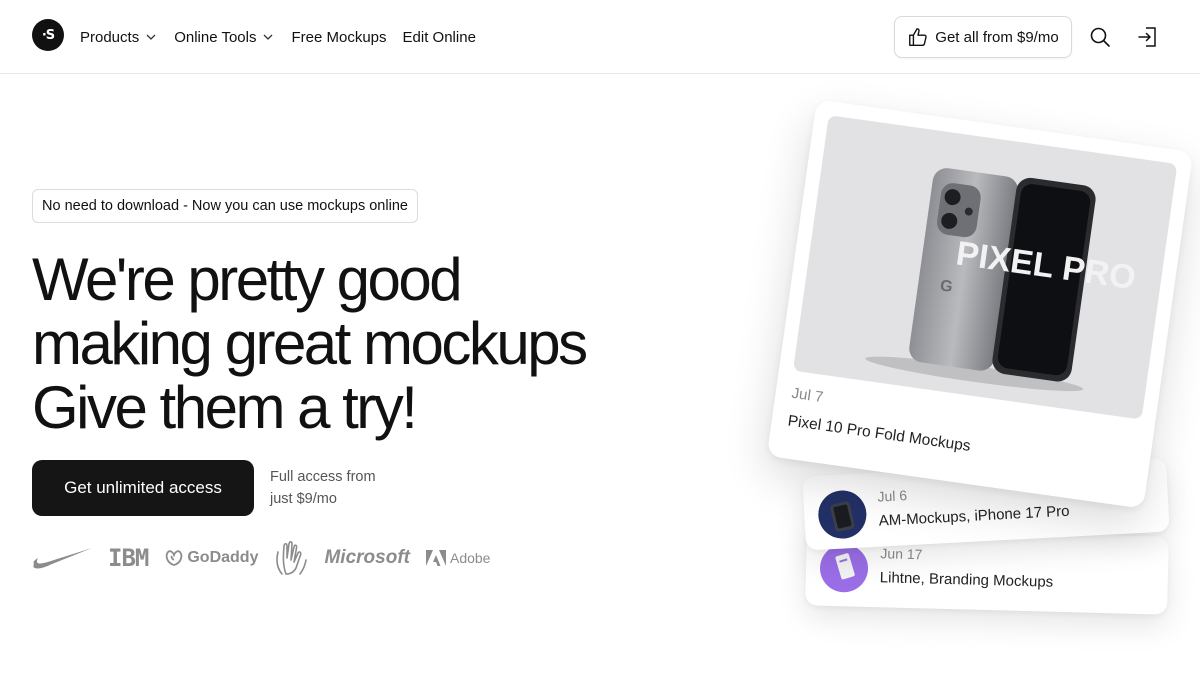 This screenshot has width=1200, height=675. What do you see at coordinates (174, 558) in the screenshot?
I see `godaddy-mark-icon` at bounding box center [174, 558].